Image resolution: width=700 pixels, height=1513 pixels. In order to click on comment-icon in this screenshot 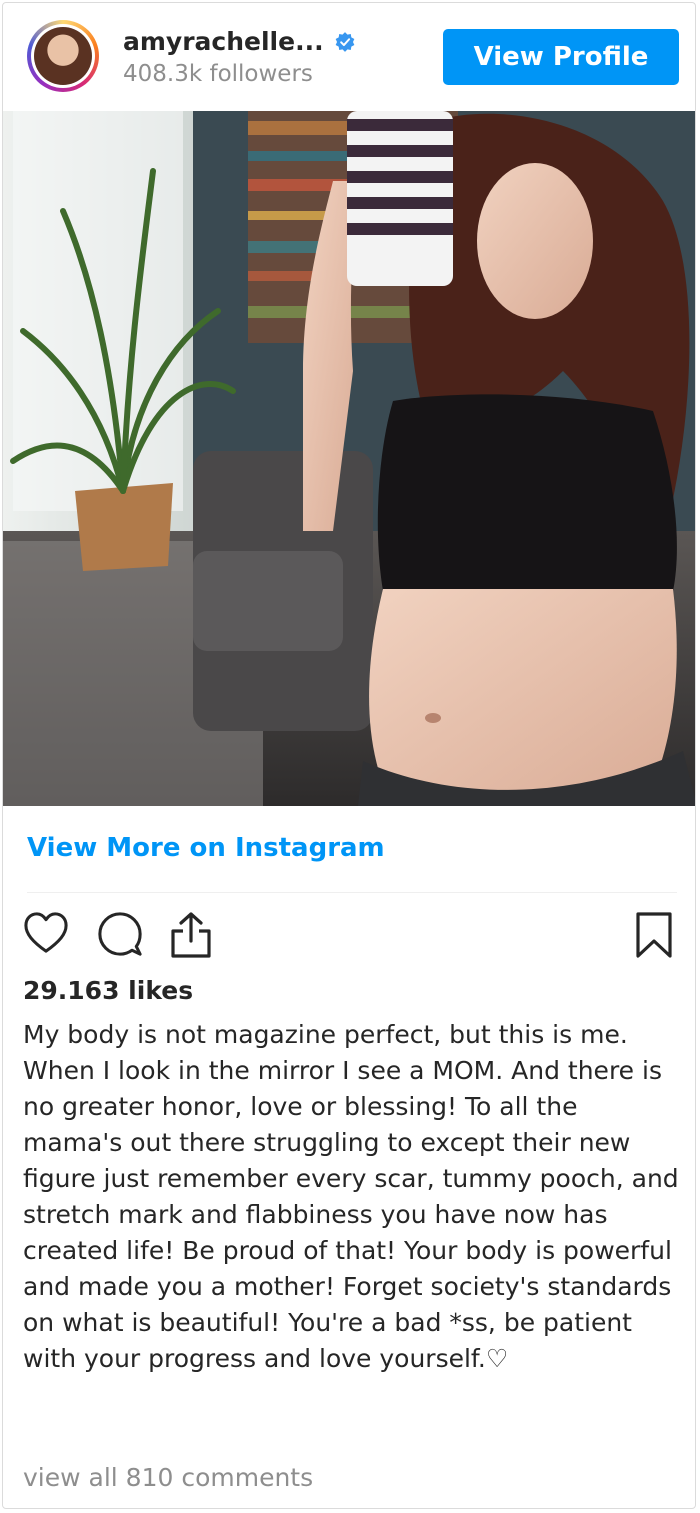, I will do `click(120, 934)`.